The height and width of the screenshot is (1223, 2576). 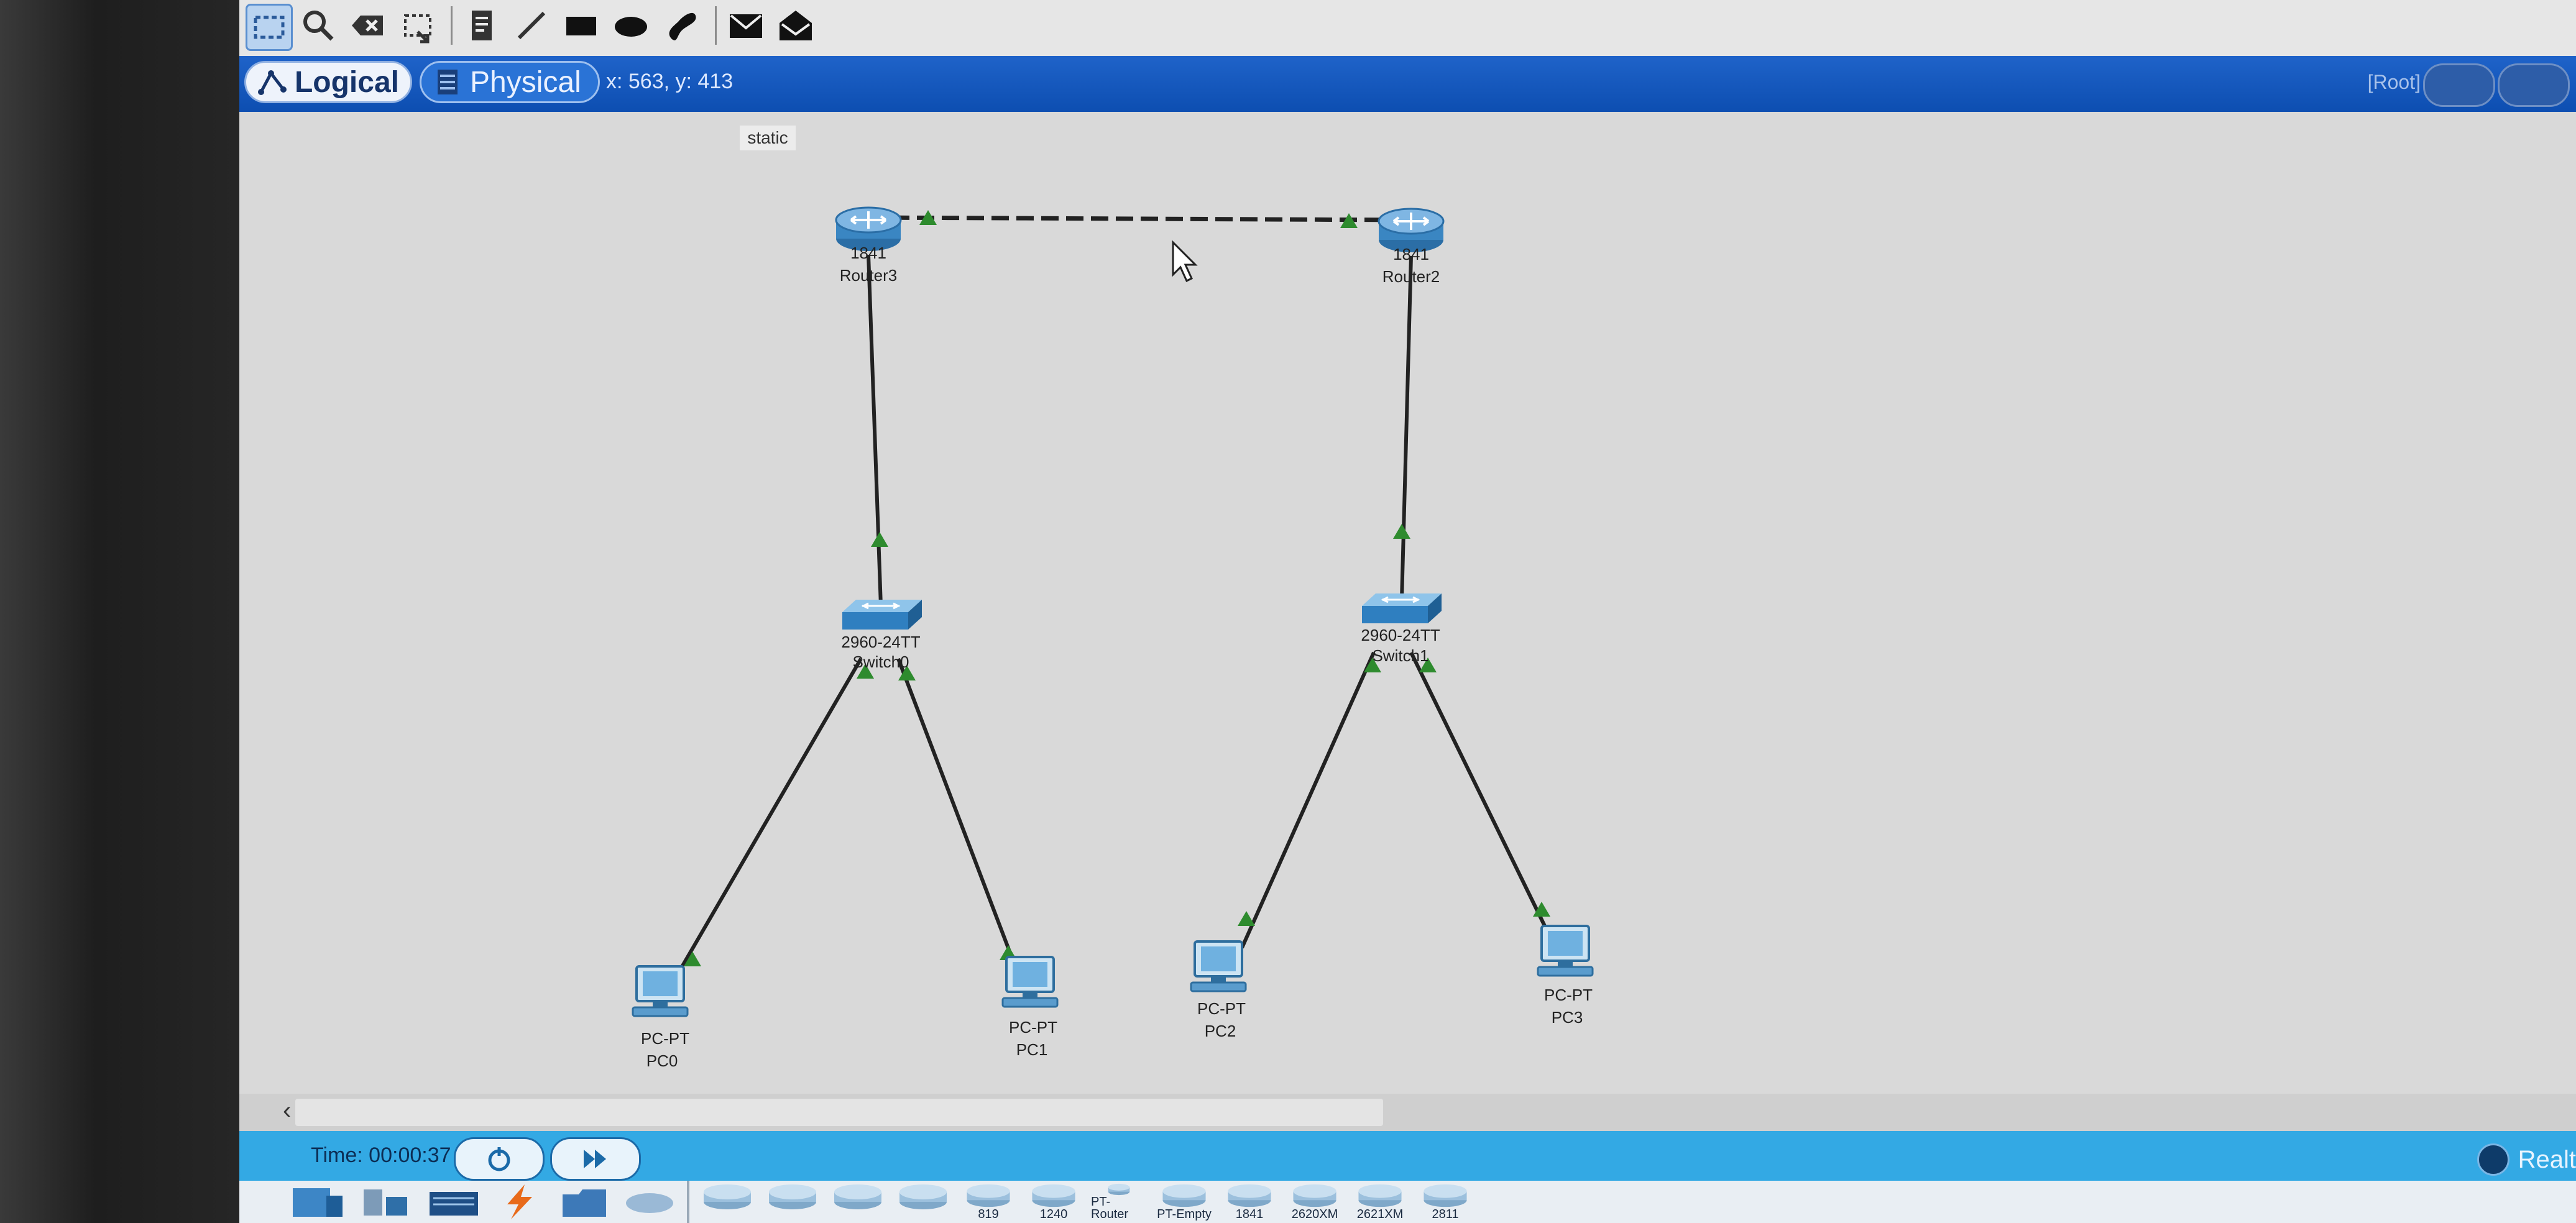 I want to click on resize-tool-button, so click(x=417, y=26).